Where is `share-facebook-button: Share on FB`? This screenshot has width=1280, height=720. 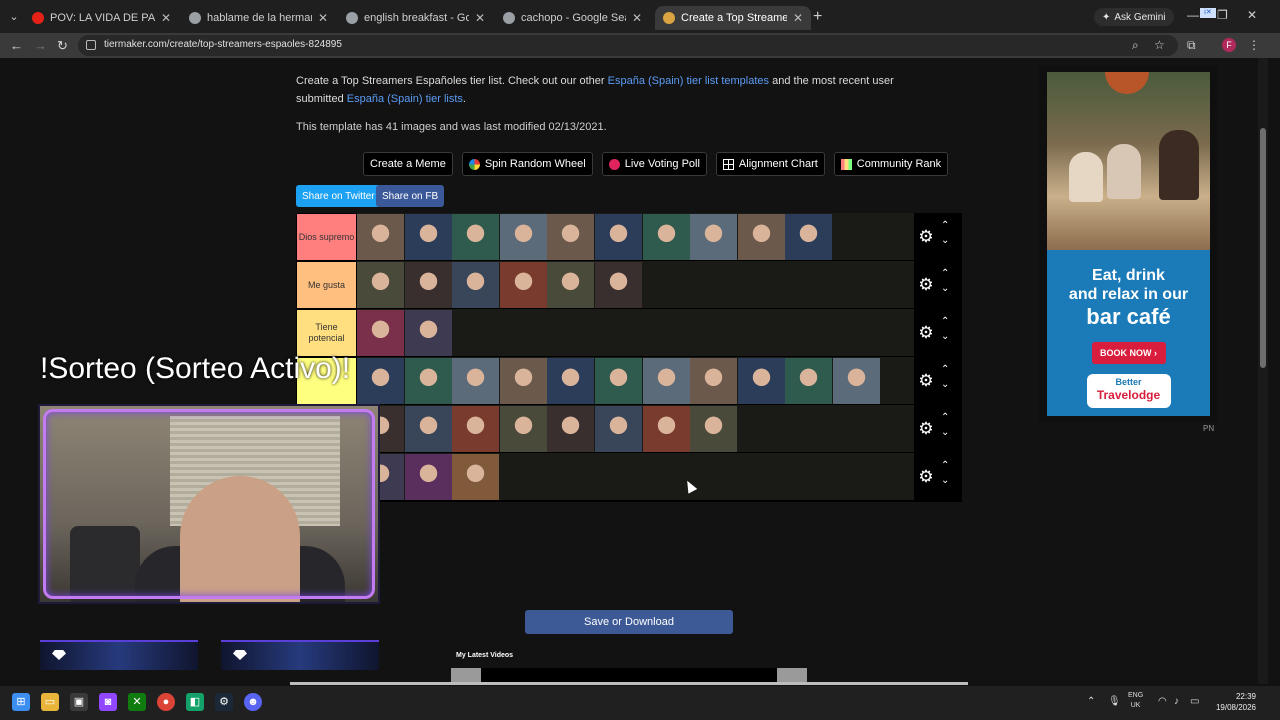
share-facebook-button: Share on FB is located at coordinates (410, 196).